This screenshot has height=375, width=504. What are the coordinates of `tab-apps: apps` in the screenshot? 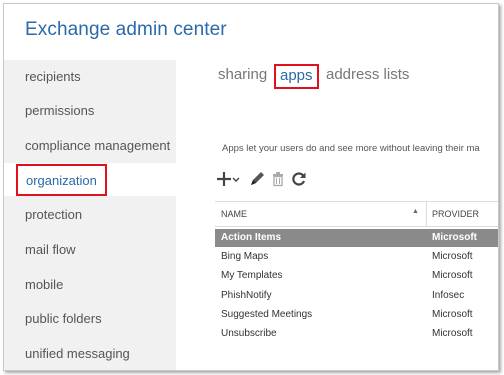 It's located at (296, 76).